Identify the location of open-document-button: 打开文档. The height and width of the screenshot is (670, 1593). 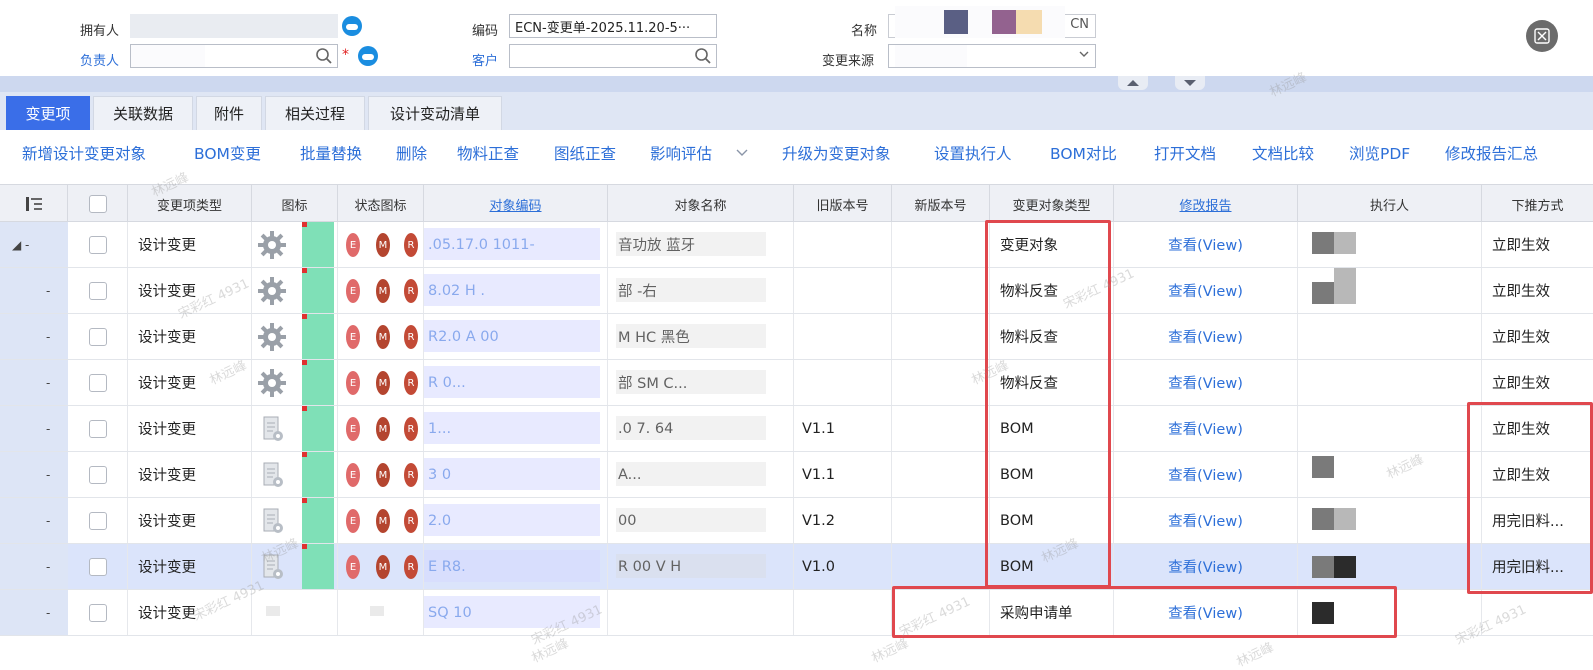
(1185, 153).